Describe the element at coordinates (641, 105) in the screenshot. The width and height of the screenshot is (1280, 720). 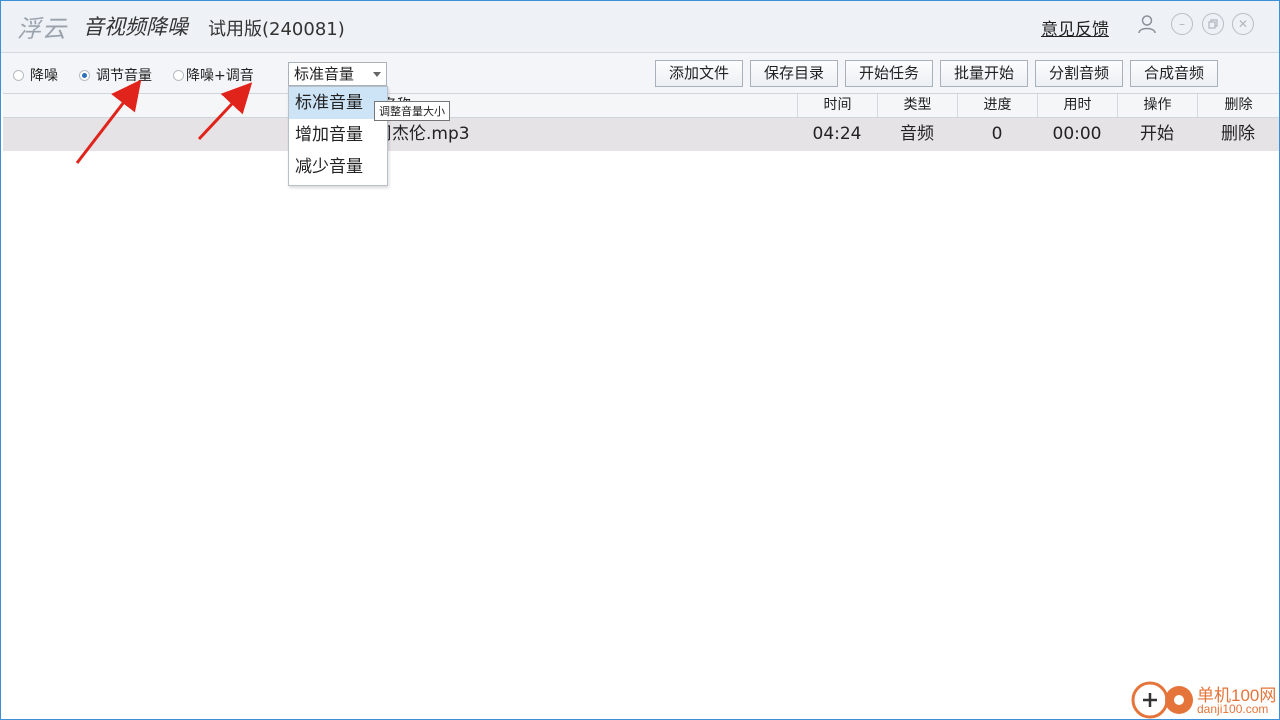
I see `table-header: 名称 时间 类型 进度 用时 操作 删除` at that location.